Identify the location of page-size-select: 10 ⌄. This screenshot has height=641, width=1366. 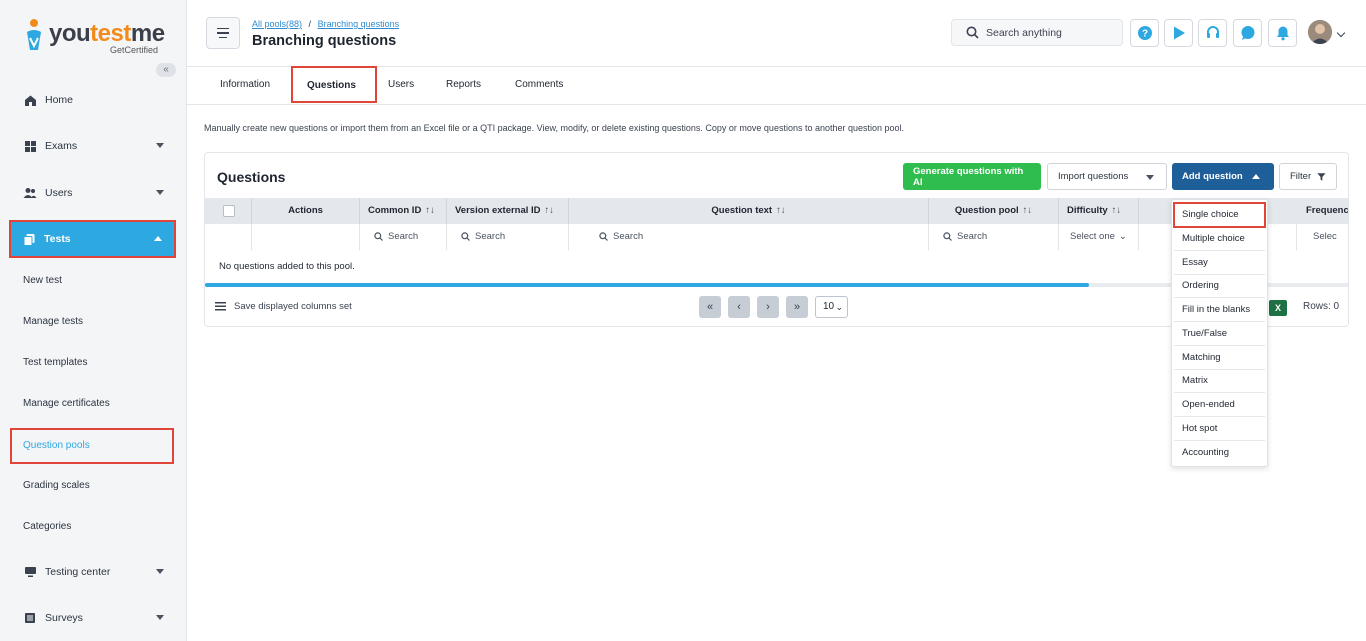
(831, 307).